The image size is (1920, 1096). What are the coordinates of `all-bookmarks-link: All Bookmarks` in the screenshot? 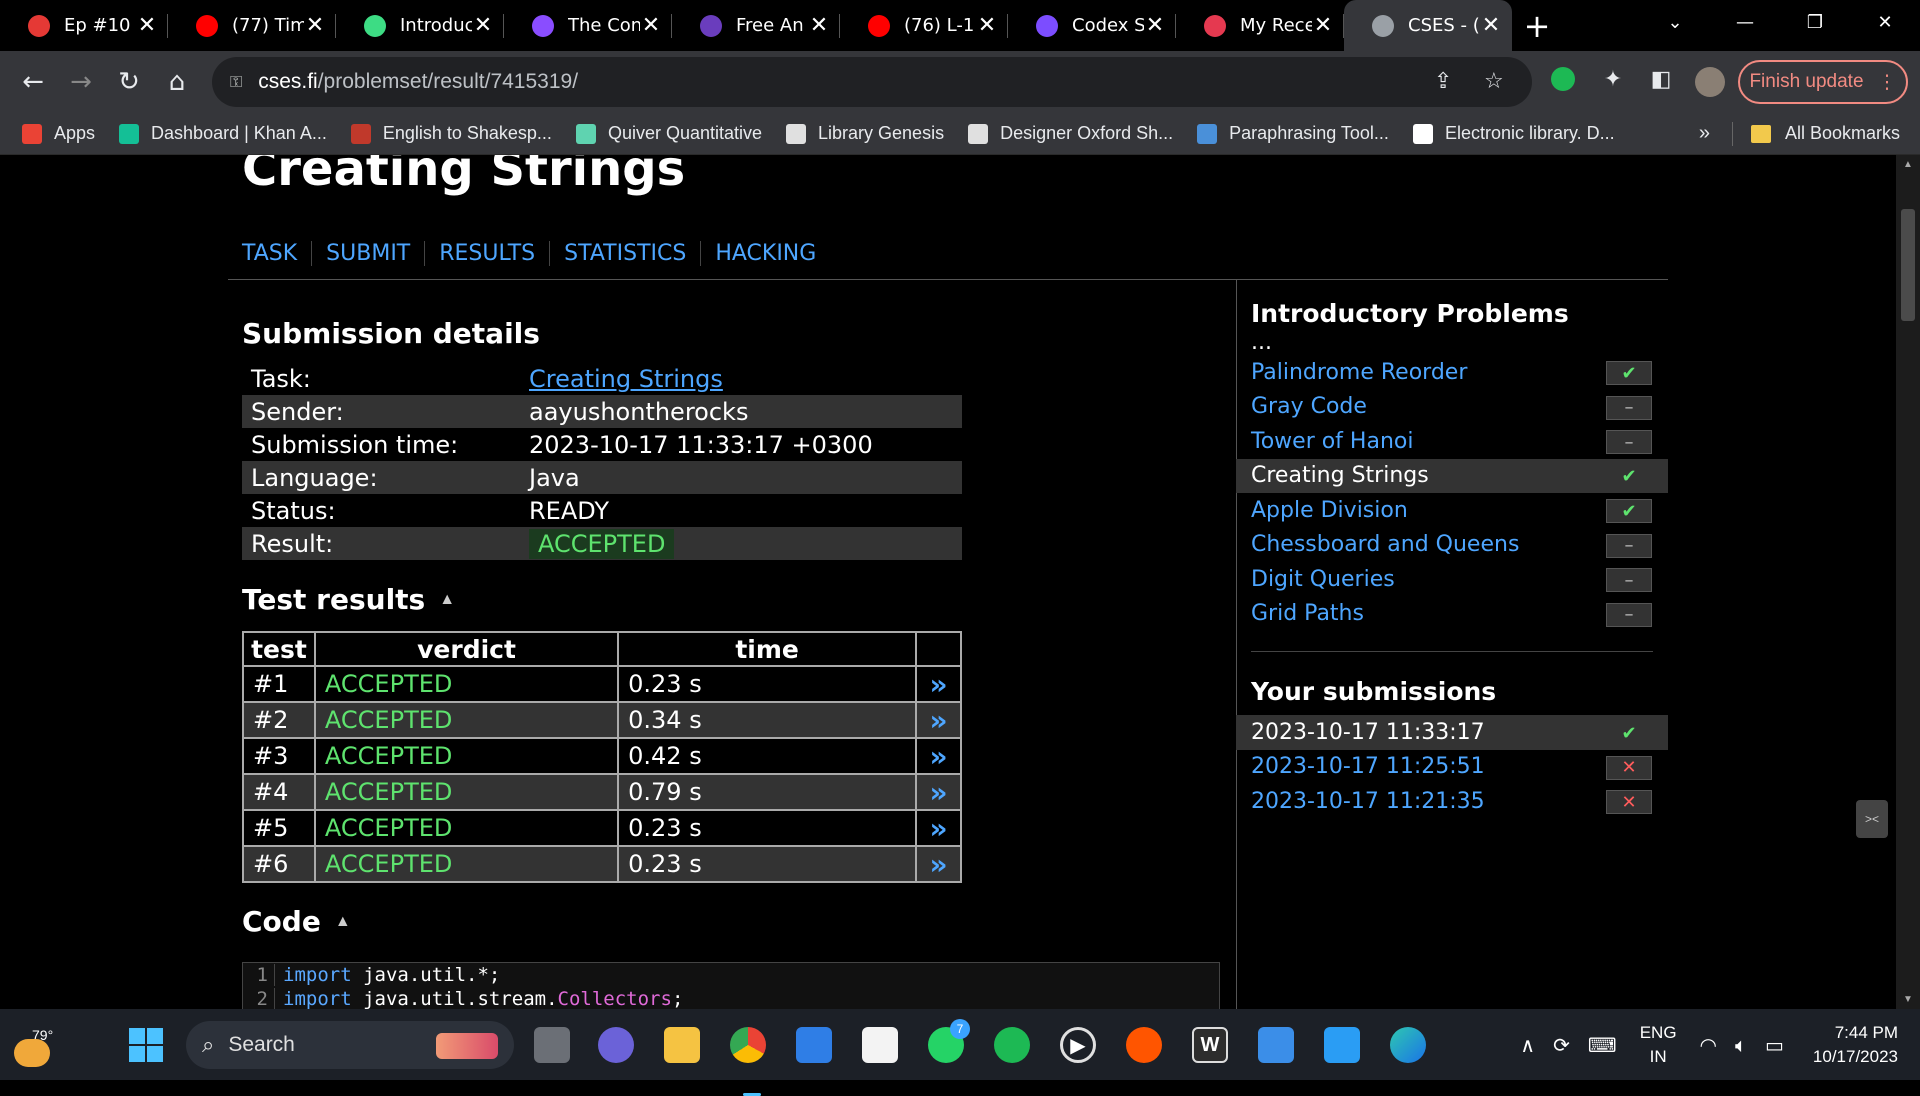 It's located at (1842, 133).